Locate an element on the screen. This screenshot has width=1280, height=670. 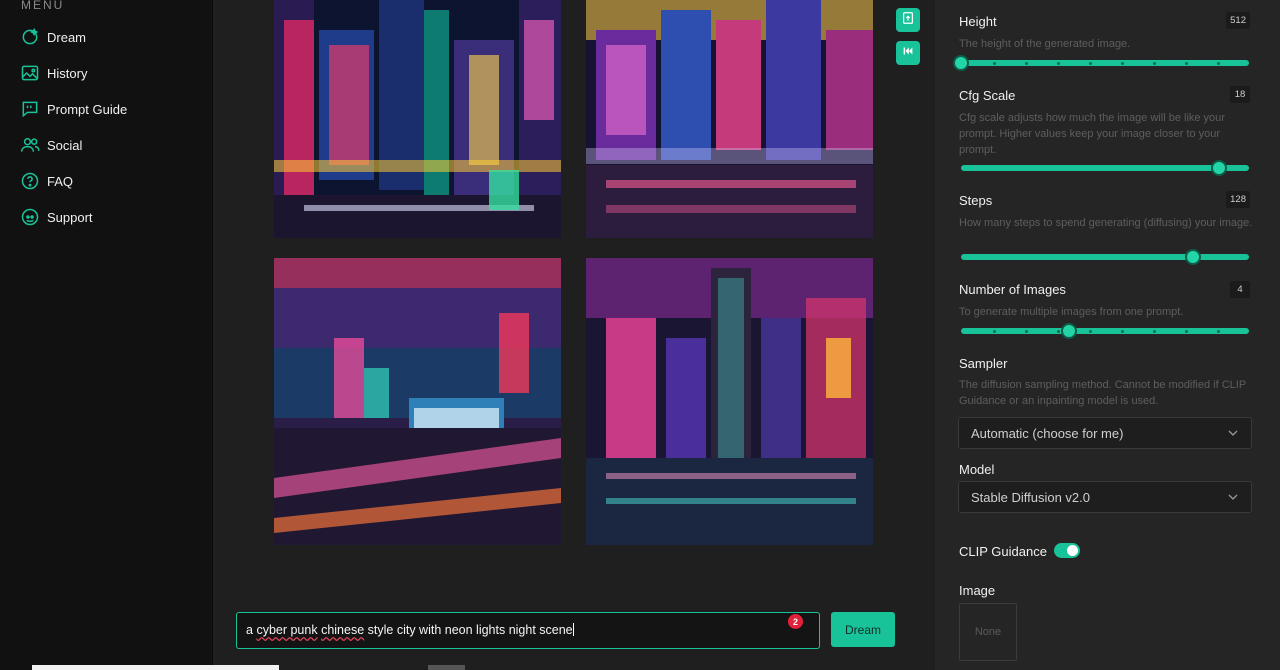
cfg-scale-title: Cfg Scale is located at coordinates (987, 95).